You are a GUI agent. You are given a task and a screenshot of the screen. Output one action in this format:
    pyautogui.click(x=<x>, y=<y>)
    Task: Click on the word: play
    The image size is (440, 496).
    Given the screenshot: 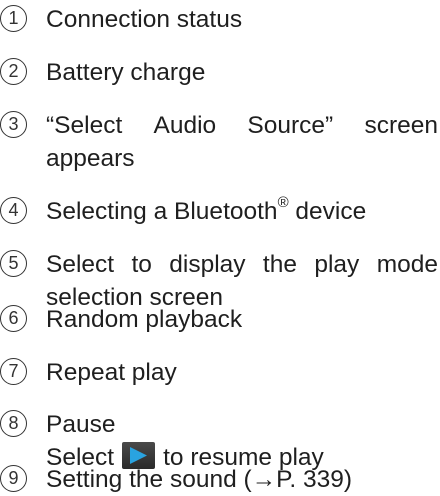 What is the action you would take?
    pyautogui.click(x=337, y=264)
    